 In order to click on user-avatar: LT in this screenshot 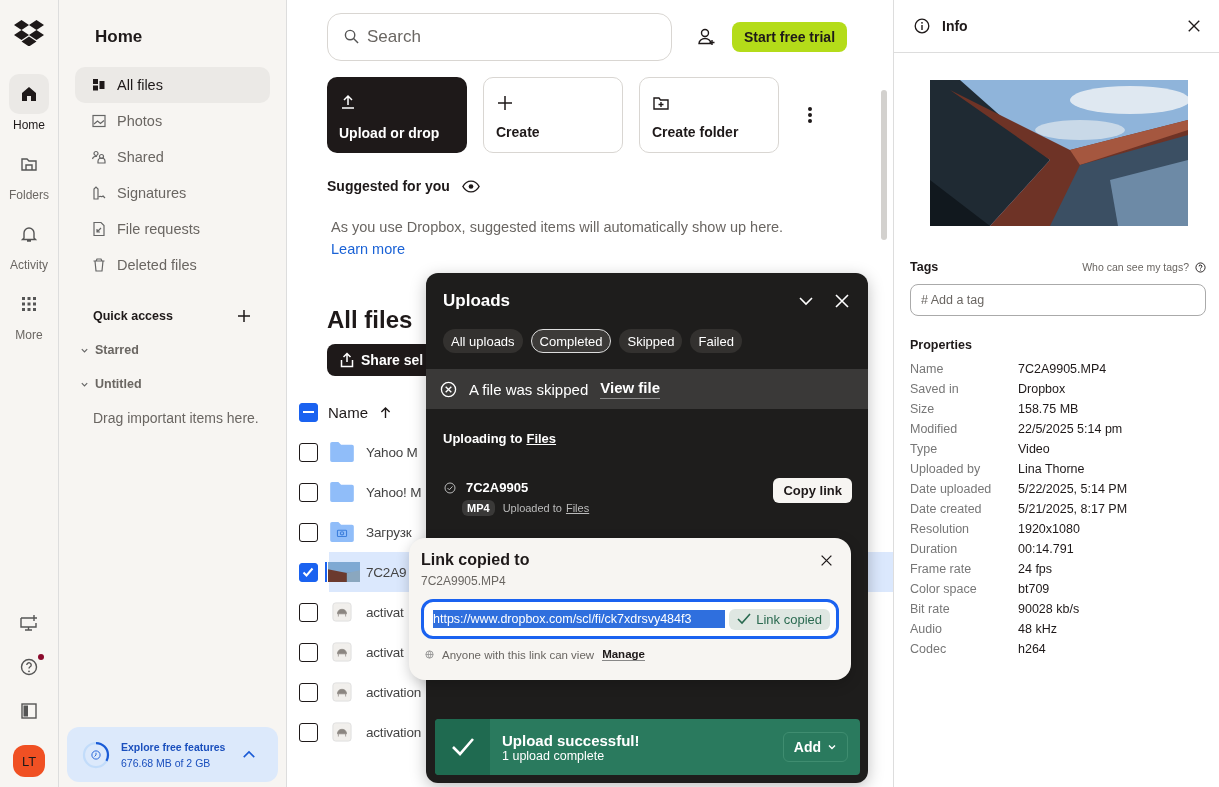, I will do `click(29, 761)`.